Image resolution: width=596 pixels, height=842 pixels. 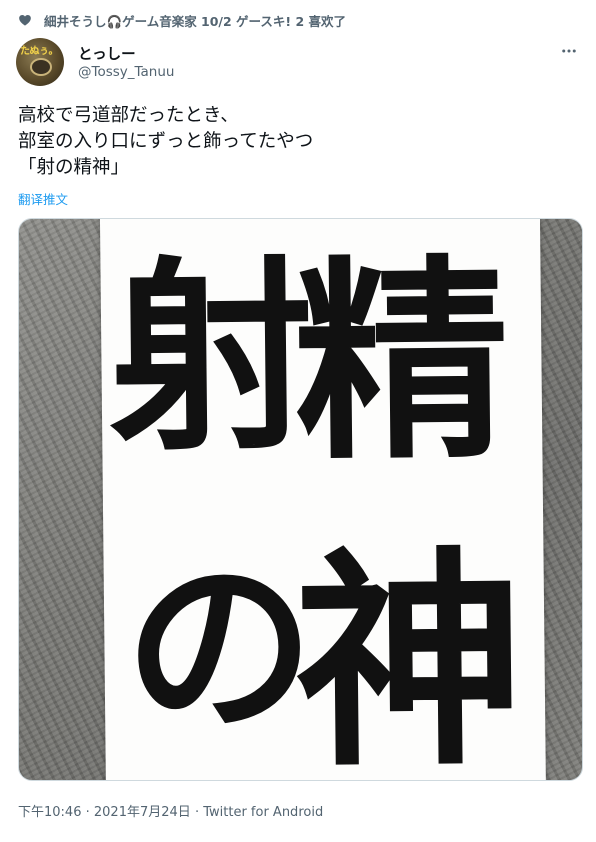 I want to click on avatar-text: たぬぅ。, so click(x=39, y=51).